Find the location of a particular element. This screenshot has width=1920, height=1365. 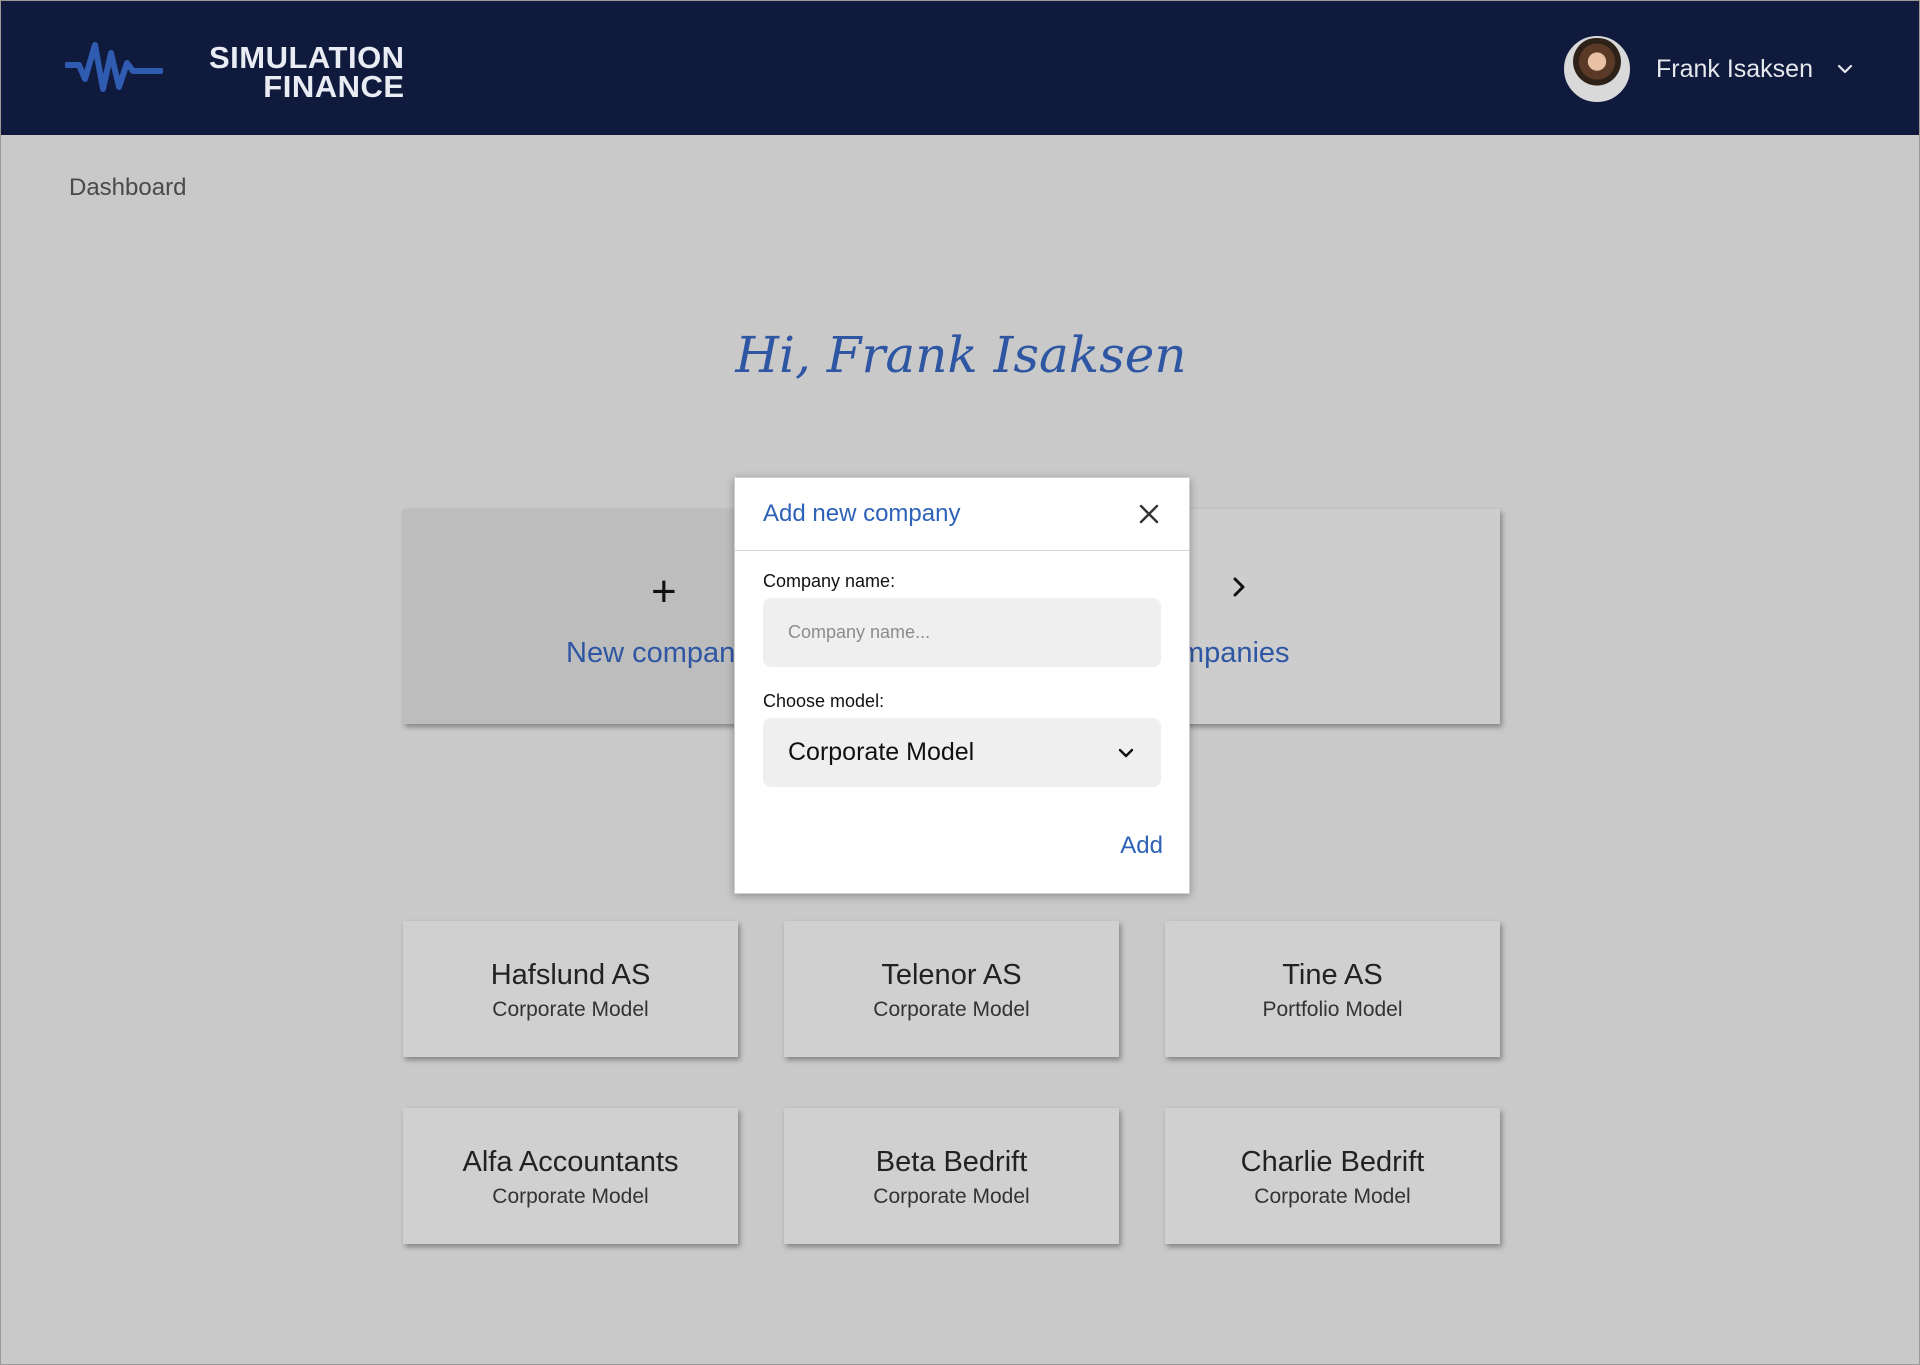

breadcrumb: Dashboard is located at coordinates (127, 188).